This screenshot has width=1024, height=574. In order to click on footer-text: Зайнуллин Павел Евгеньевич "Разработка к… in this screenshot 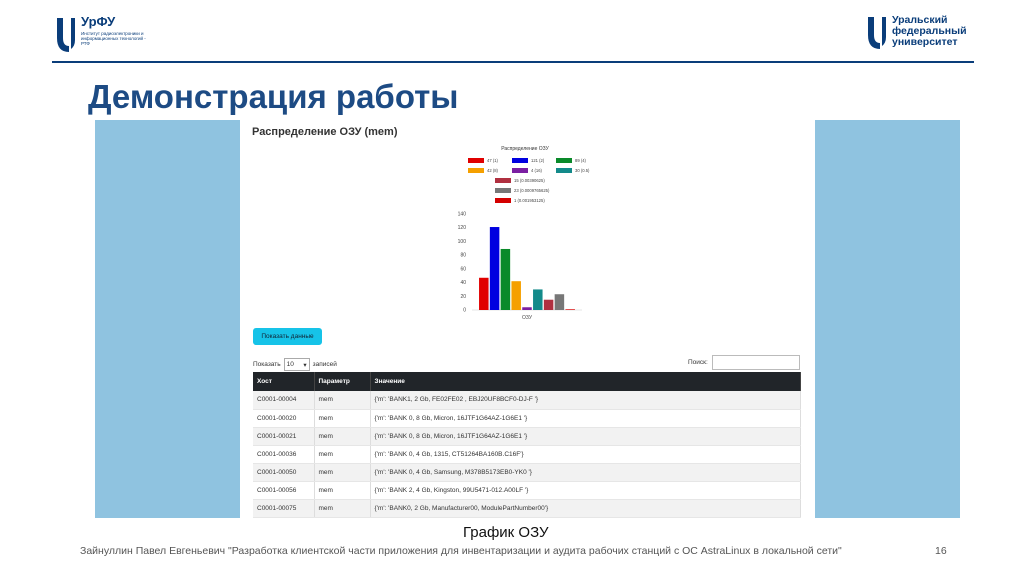, I will do `click(461, 551)`.